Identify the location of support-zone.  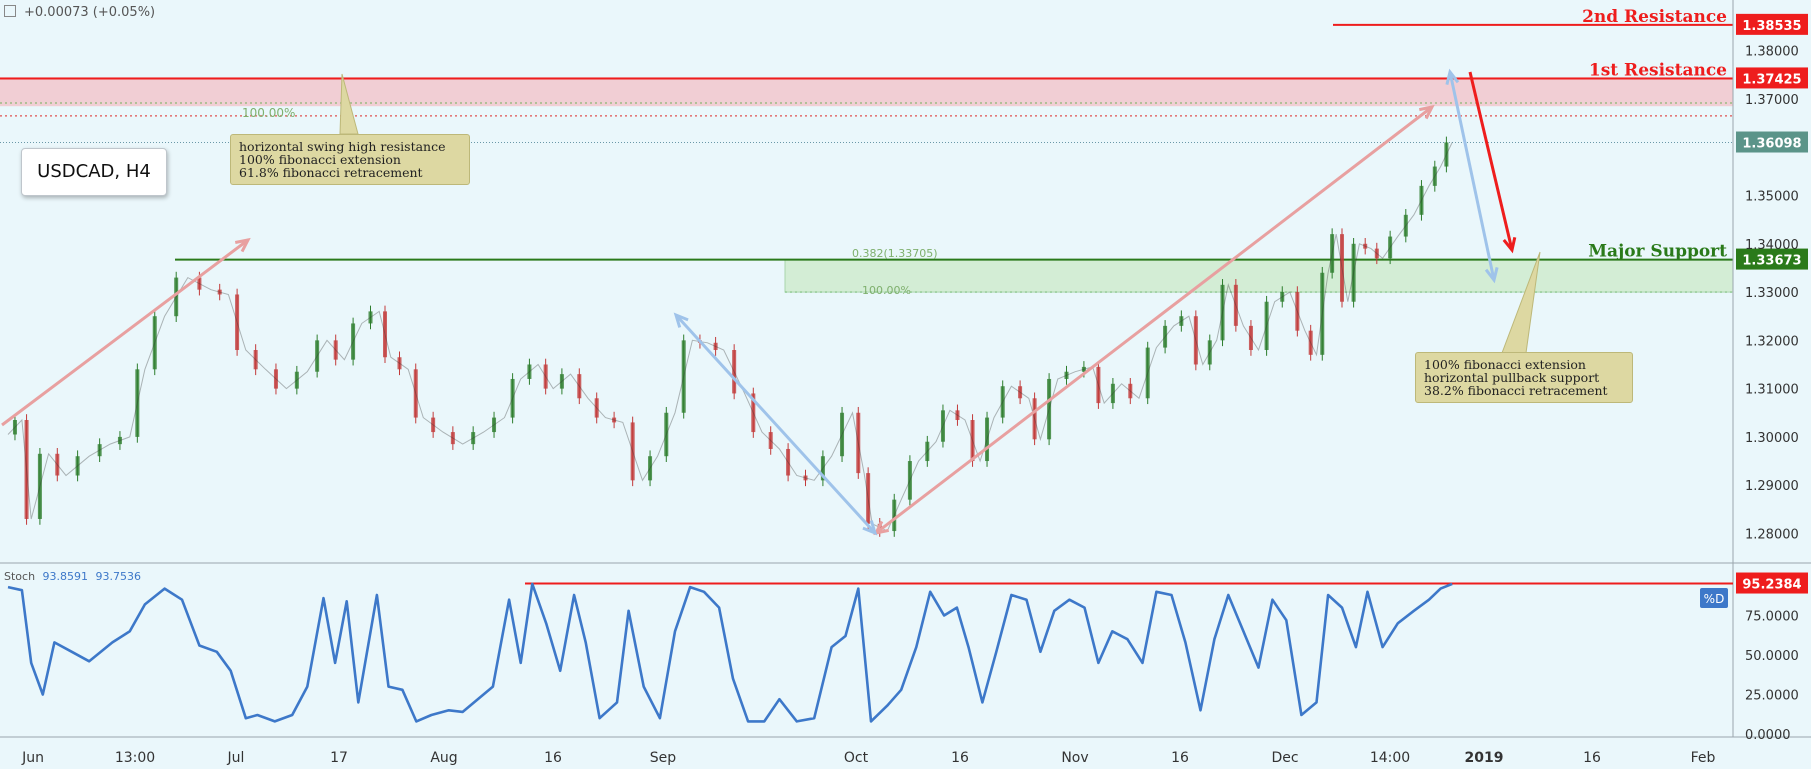
(1259, 276).